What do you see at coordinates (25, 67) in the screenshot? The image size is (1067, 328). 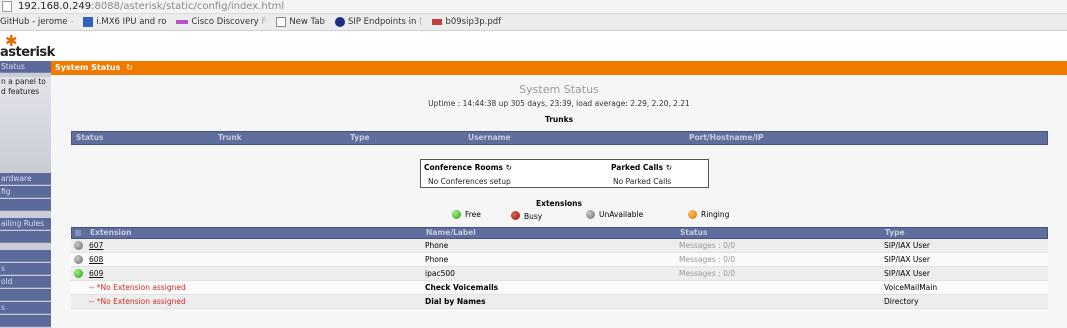 I see `sidebar-item-status: Status` at bounding box center [25, 67].